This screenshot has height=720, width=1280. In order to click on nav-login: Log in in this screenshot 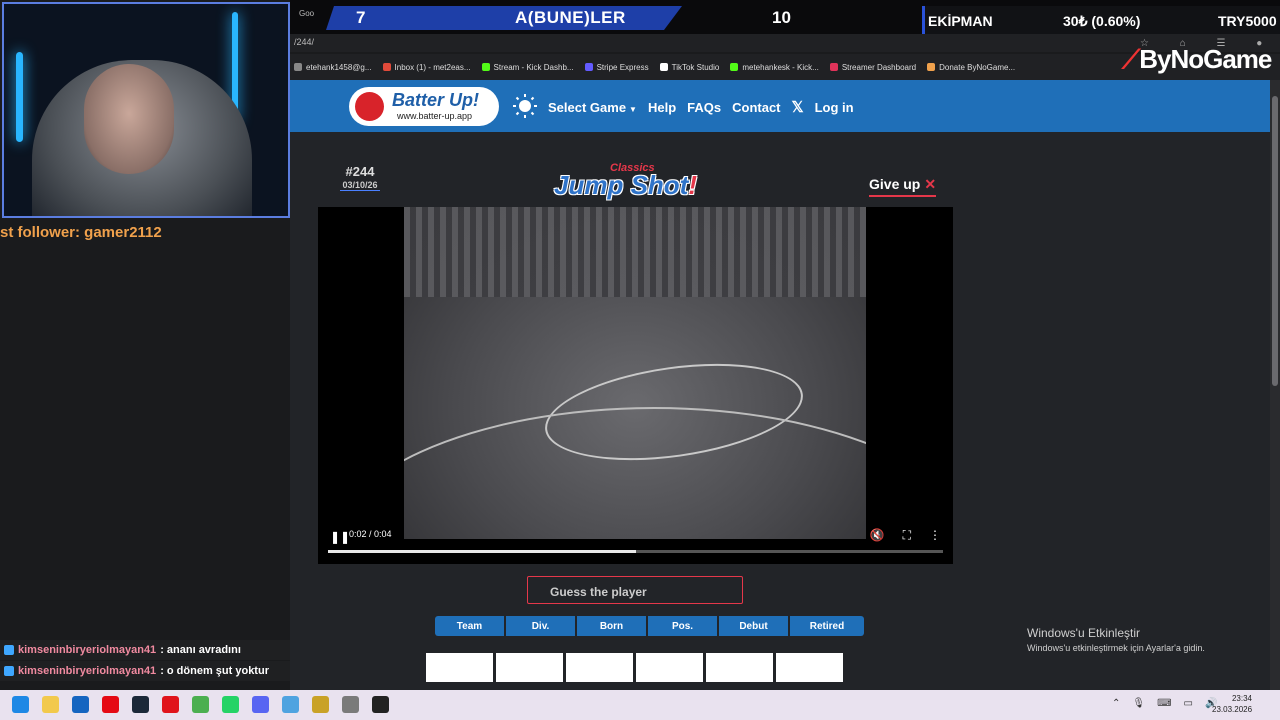, I will do `click(834, 107)`.